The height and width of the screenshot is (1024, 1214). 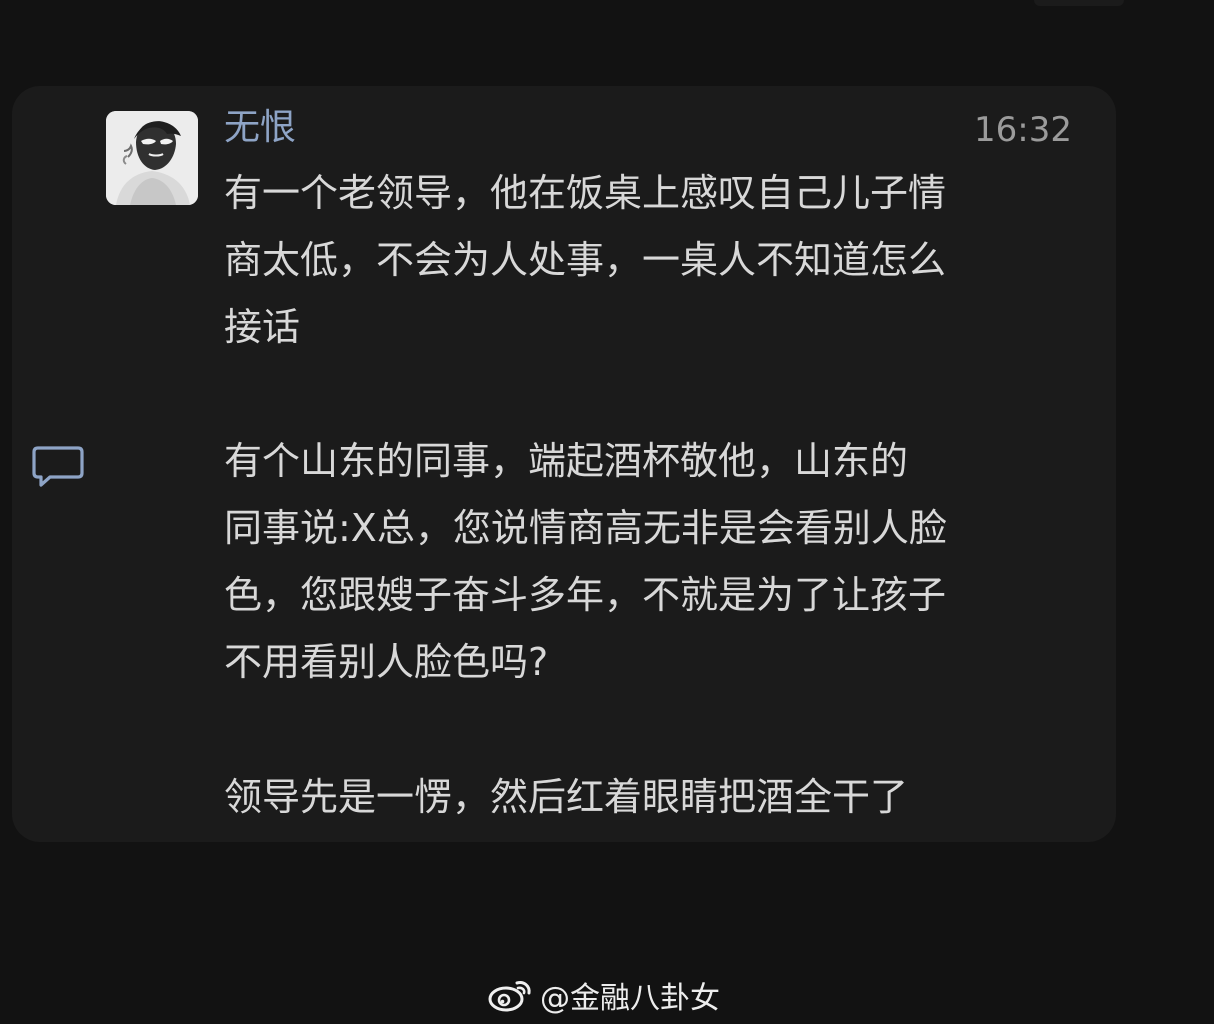 I want to click on message-paragraph-3: 领导先是一愣，然后红着眼睛把酒全干了, so click(x=659, y=797).